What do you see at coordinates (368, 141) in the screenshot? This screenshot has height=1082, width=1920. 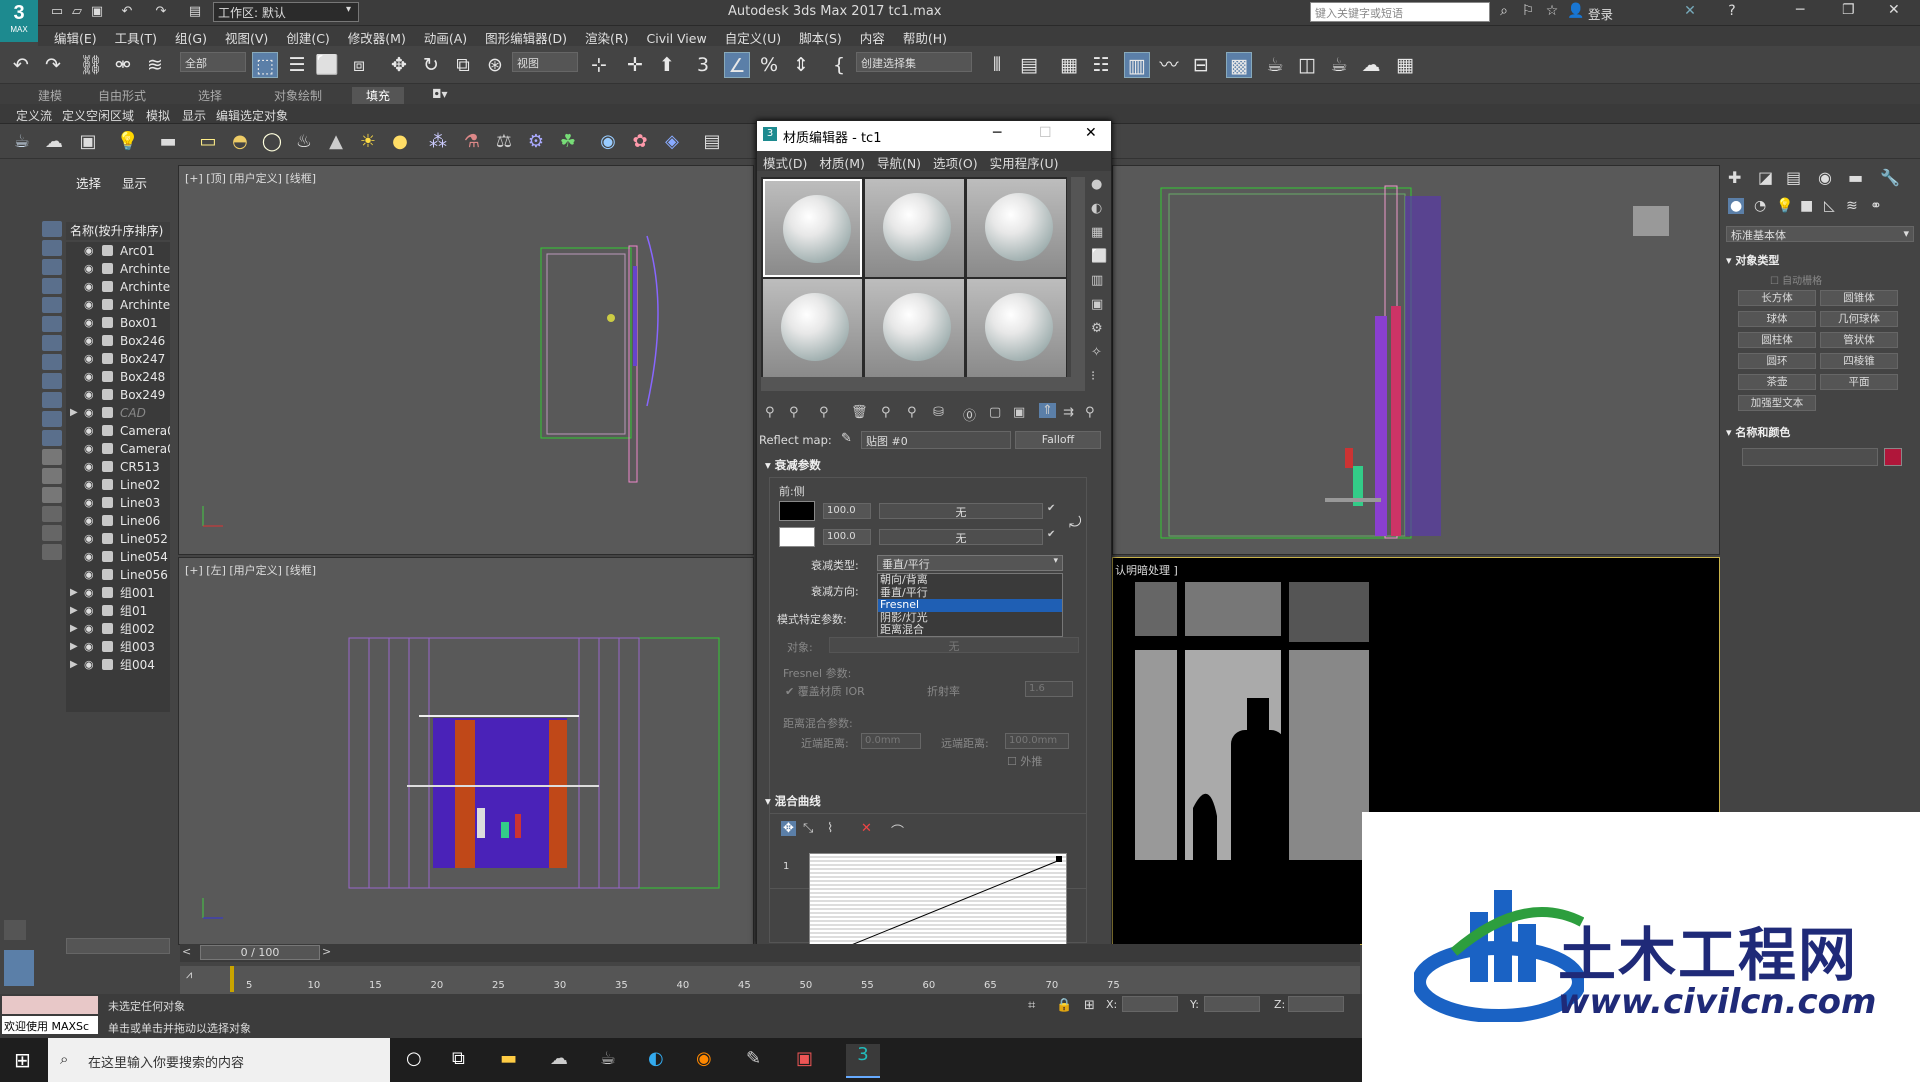 I see `sun-icon: ☀` at bounding box center [368, 141].